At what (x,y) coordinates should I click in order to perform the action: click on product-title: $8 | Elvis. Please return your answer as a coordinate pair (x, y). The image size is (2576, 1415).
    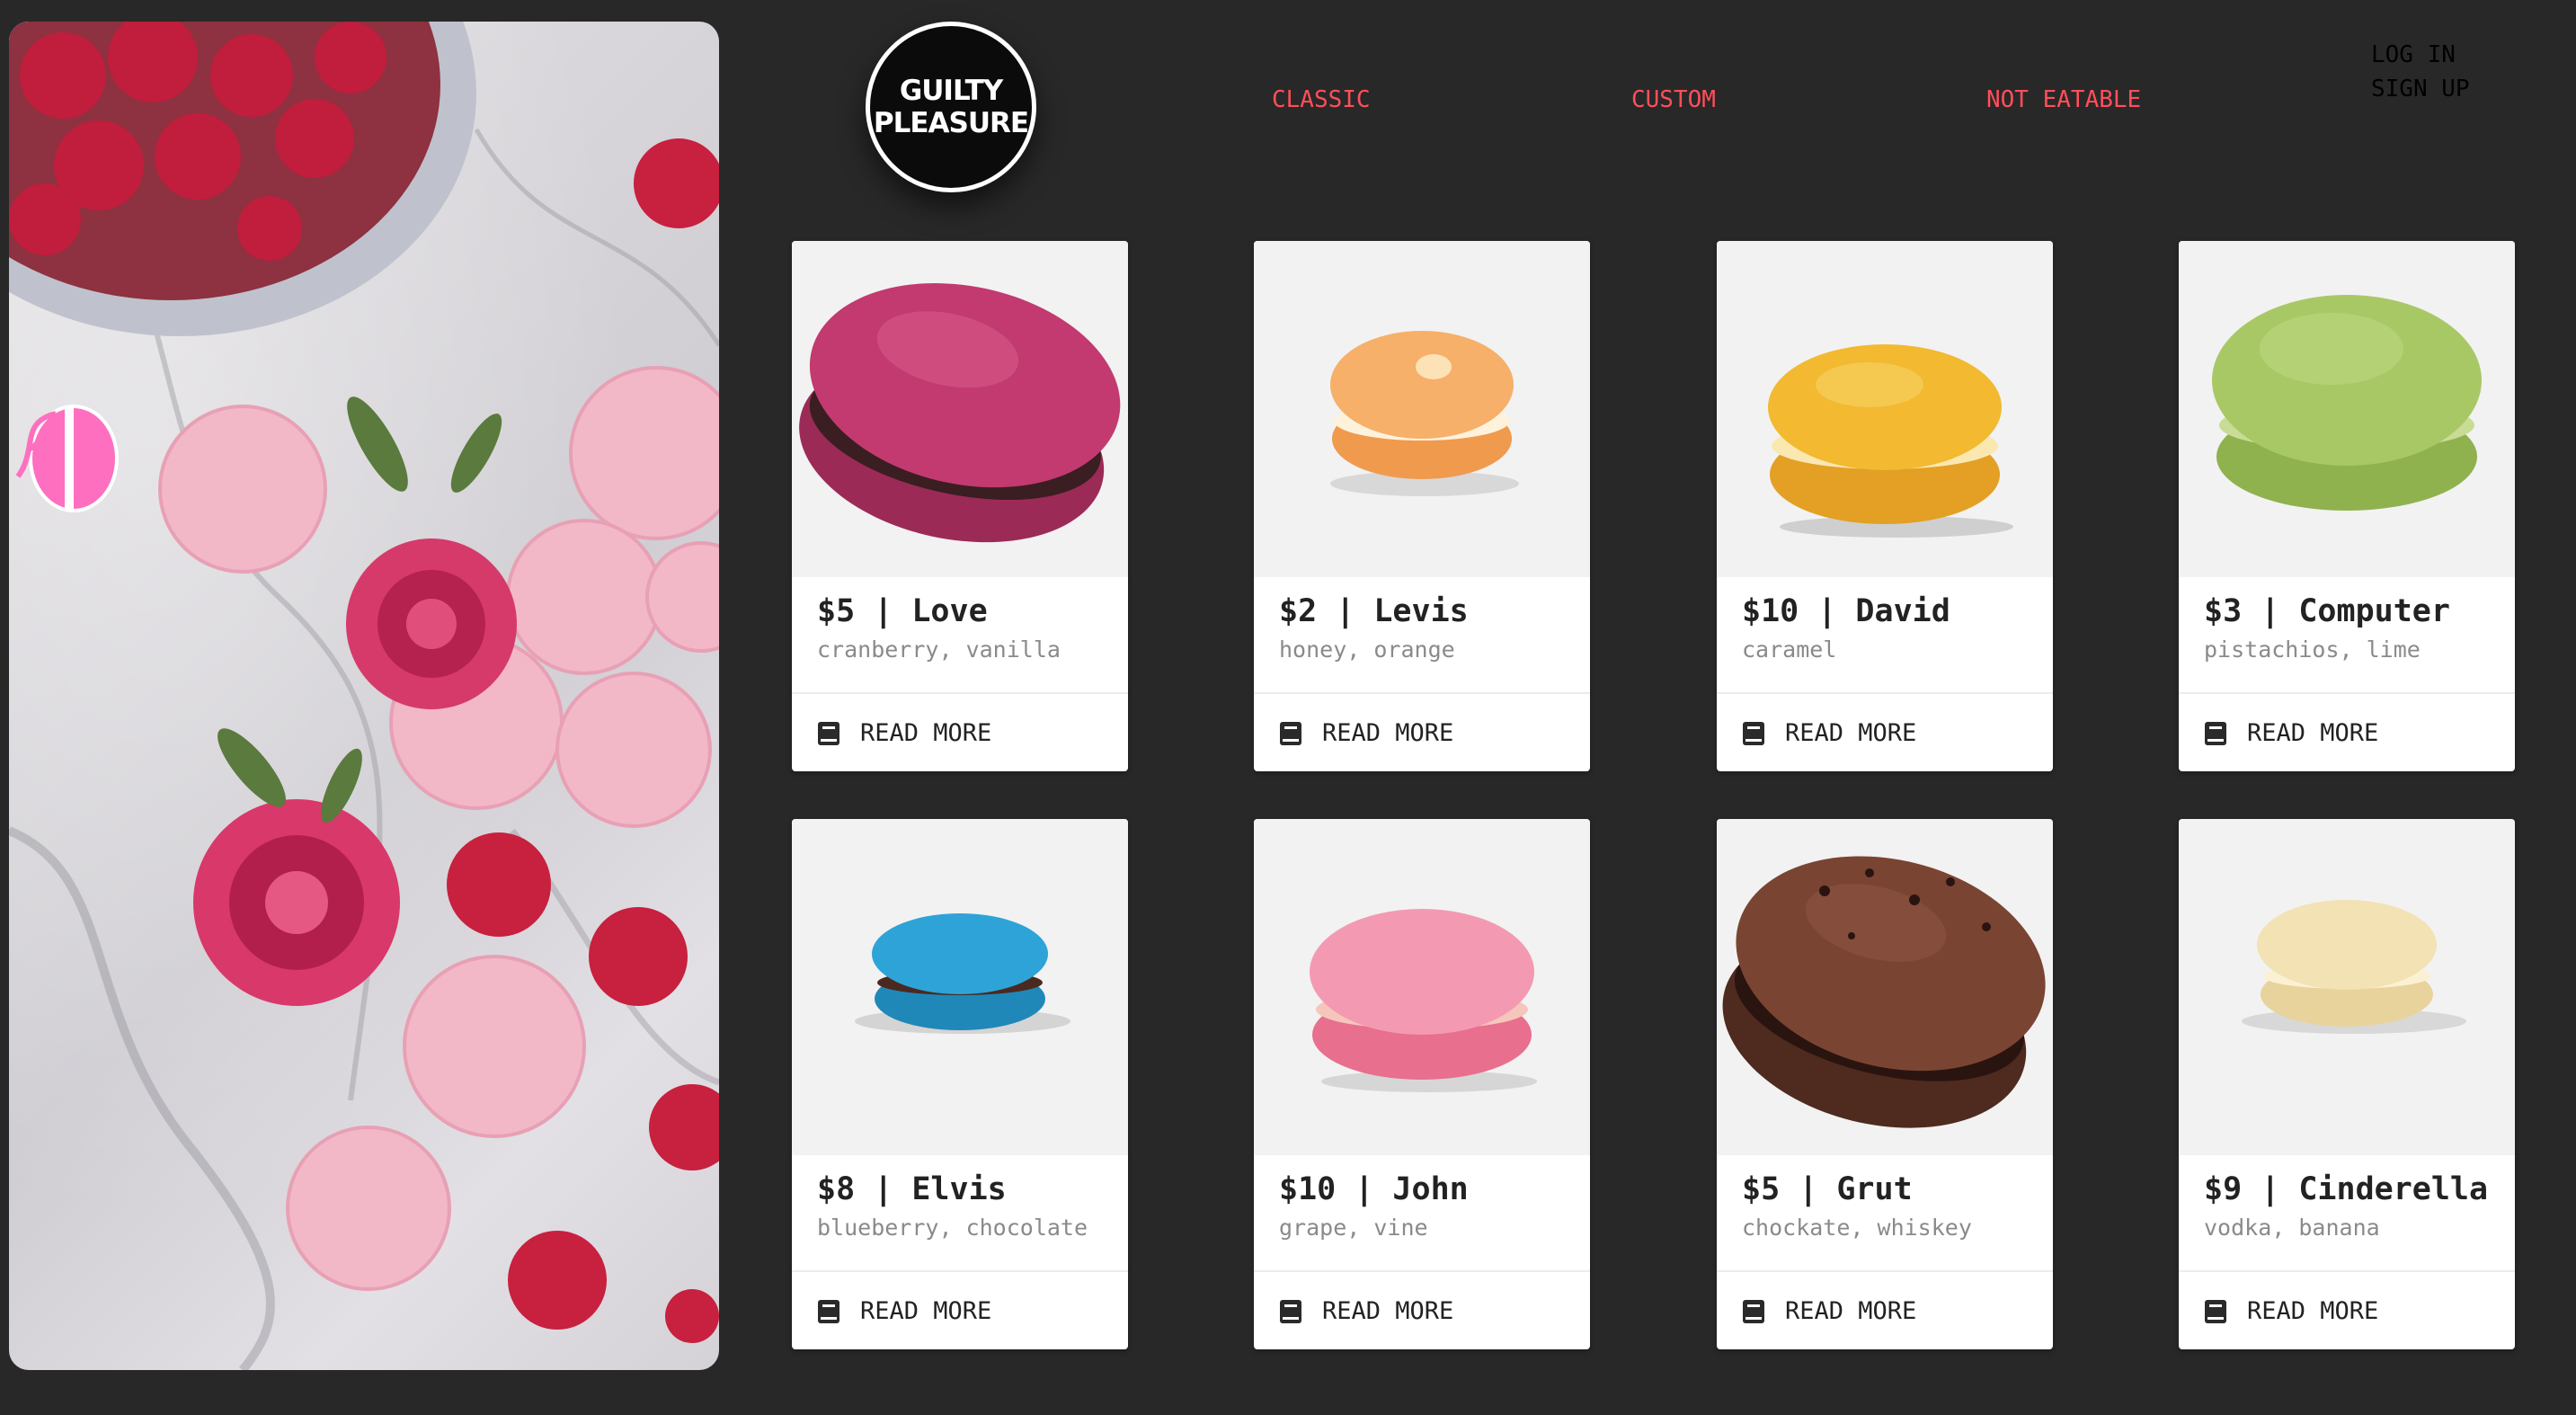
    Looking at the image, I should click on (912, 1189).